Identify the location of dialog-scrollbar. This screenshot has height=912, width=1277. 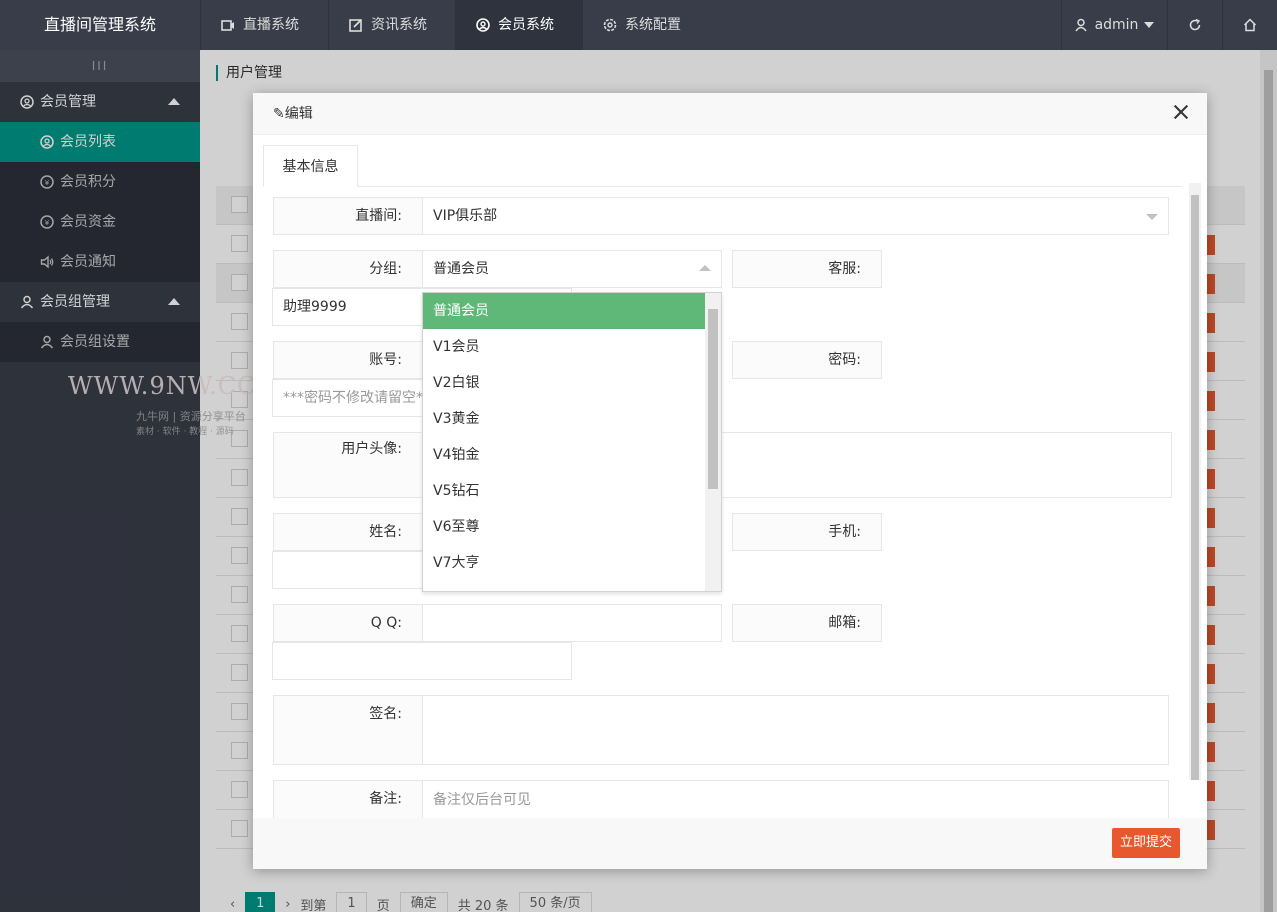
(1195, 481).